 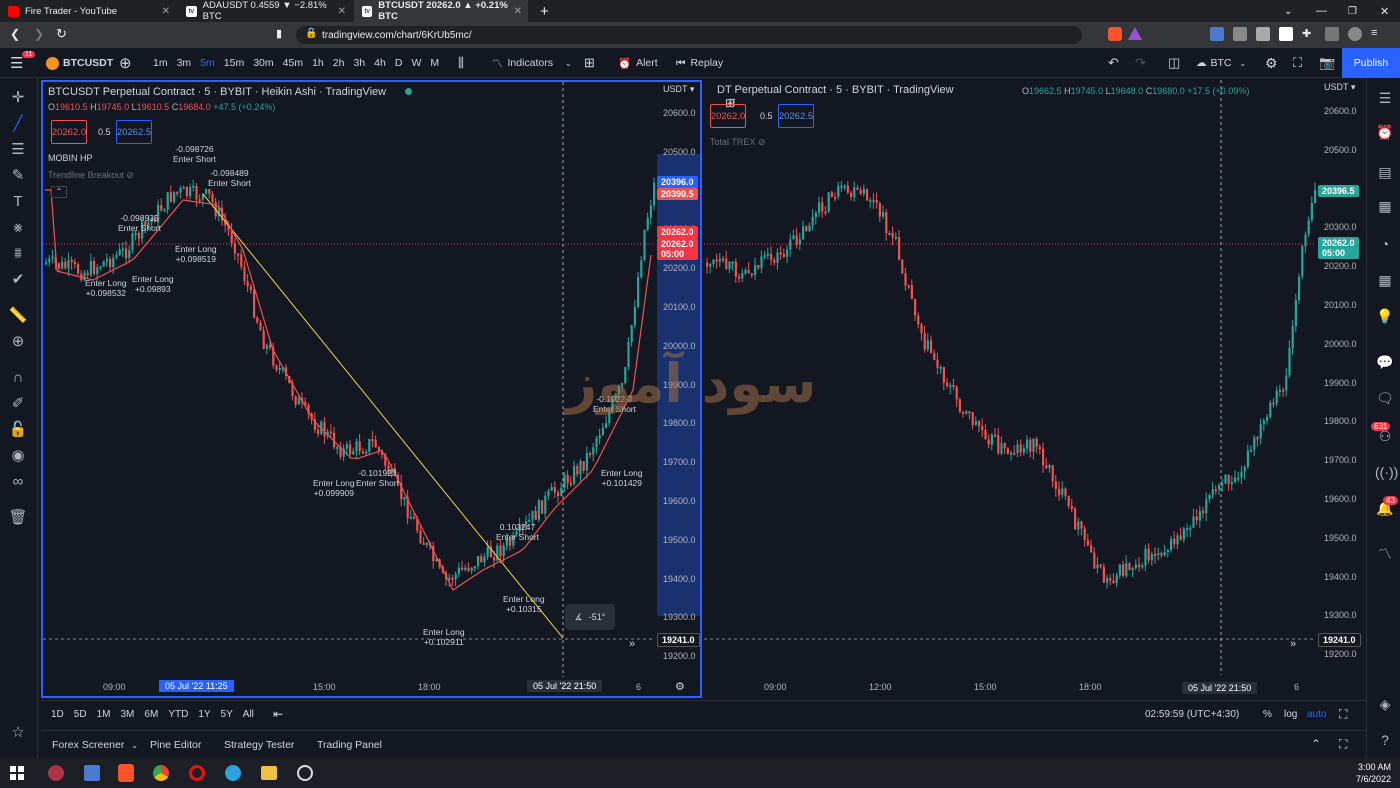 What do you see at coordinates (349, 745) in the screenshot?
I see `tab-trading-panel: Trading Panel` at bounding box center [349, 745].